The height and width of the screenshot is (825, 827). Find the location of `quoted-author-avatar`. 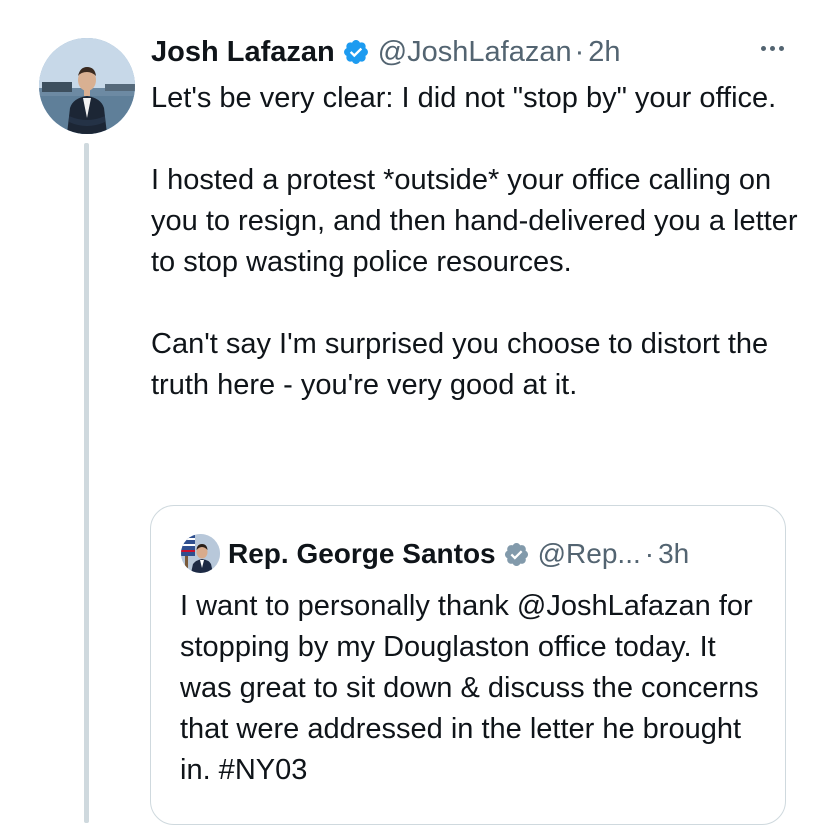

quoted-author-avatar is located at coordinates (200, 553).